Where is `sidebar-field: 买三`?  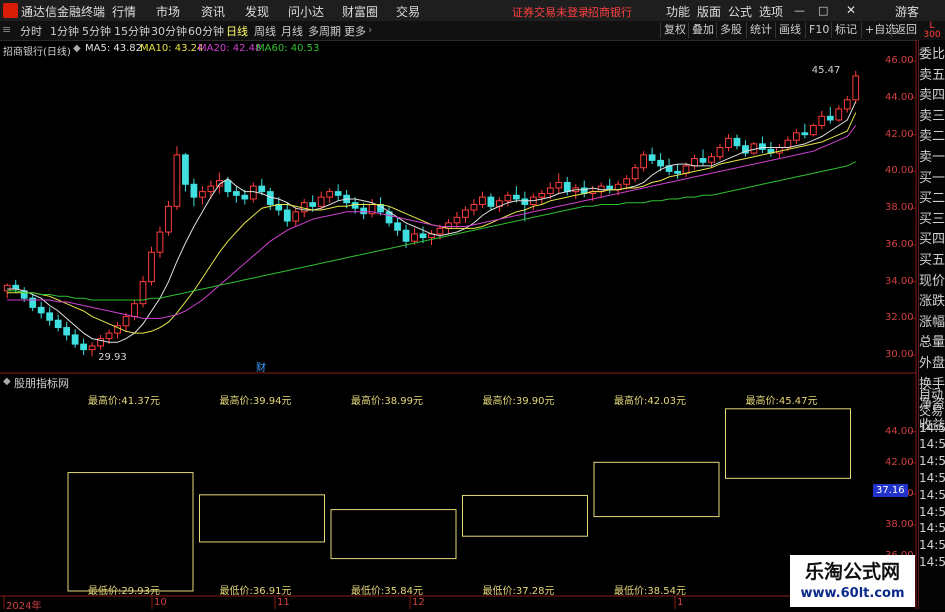 sidebar-field: 买三 is located at coordinates (932, 219).